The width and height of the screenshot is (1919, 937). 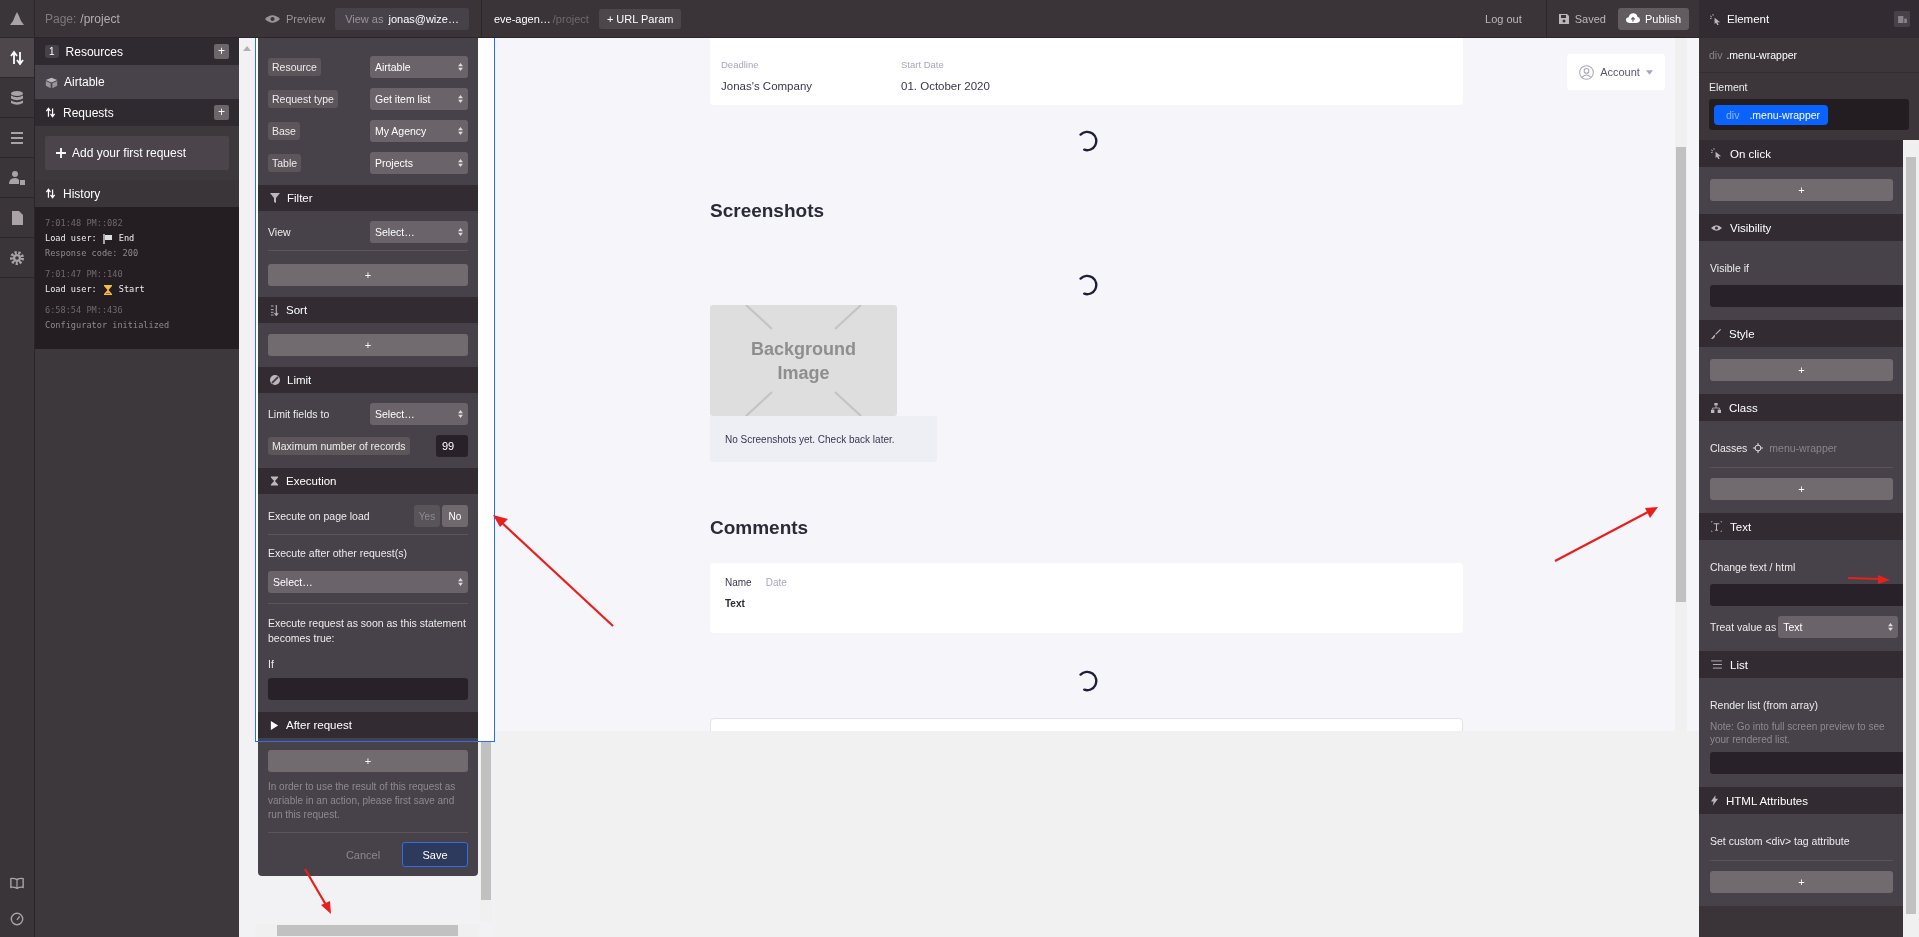 I want to click on logo-icon, so click(x=17, y=18).